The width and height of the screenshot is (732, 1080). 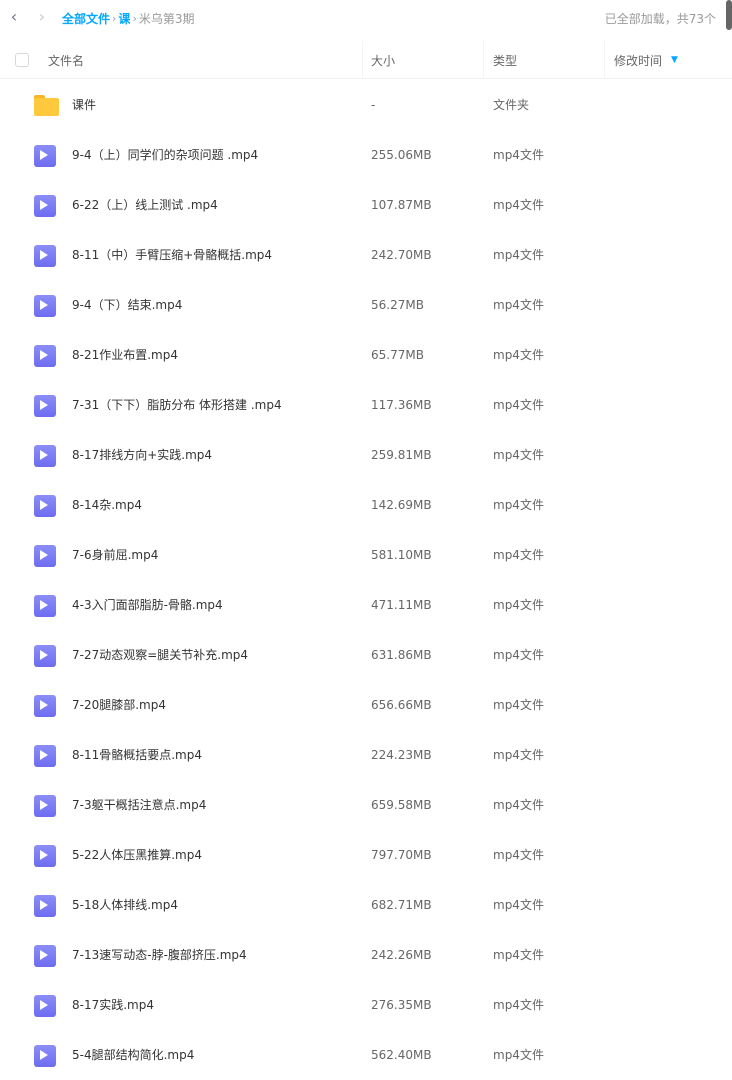 I want to click on file-size: 117.36MB, so click(x=401, y=405).